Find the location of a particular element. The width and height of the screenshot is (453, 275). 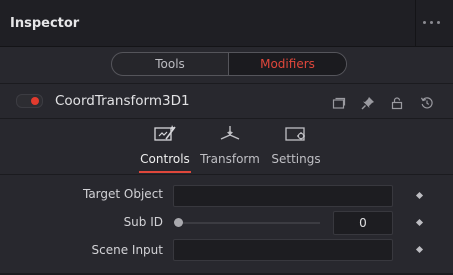

reset-icon is located at coordinates (427, 102).